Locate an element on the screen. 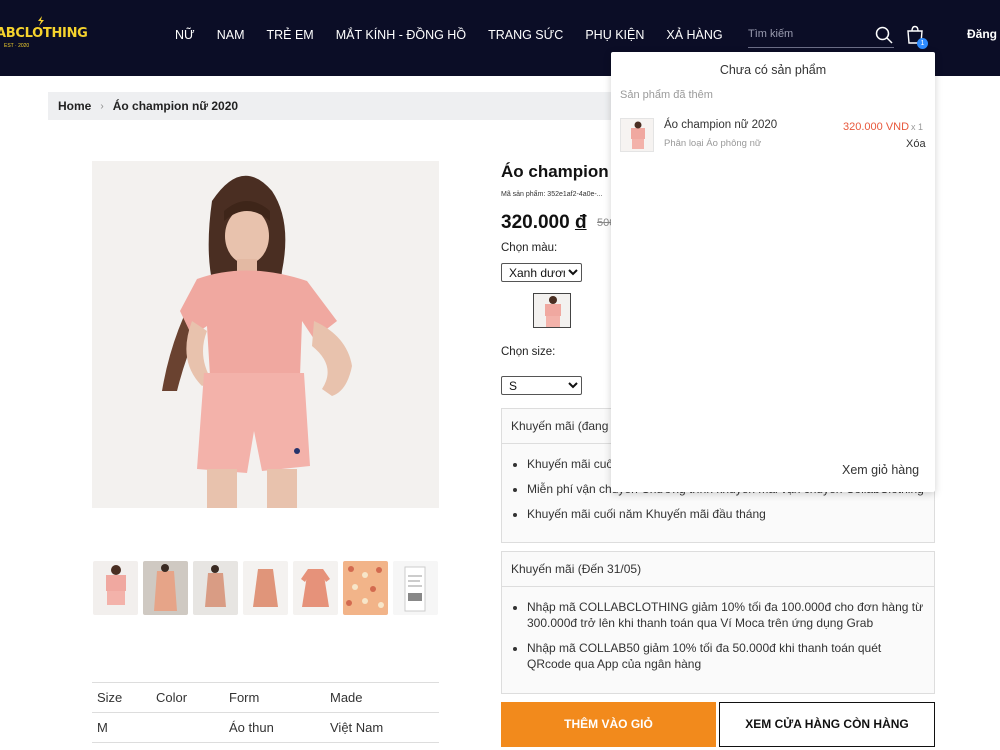 The height and width of the screenshot is (750, 1000). price-currency: đ is located at coordinates (580, 222).